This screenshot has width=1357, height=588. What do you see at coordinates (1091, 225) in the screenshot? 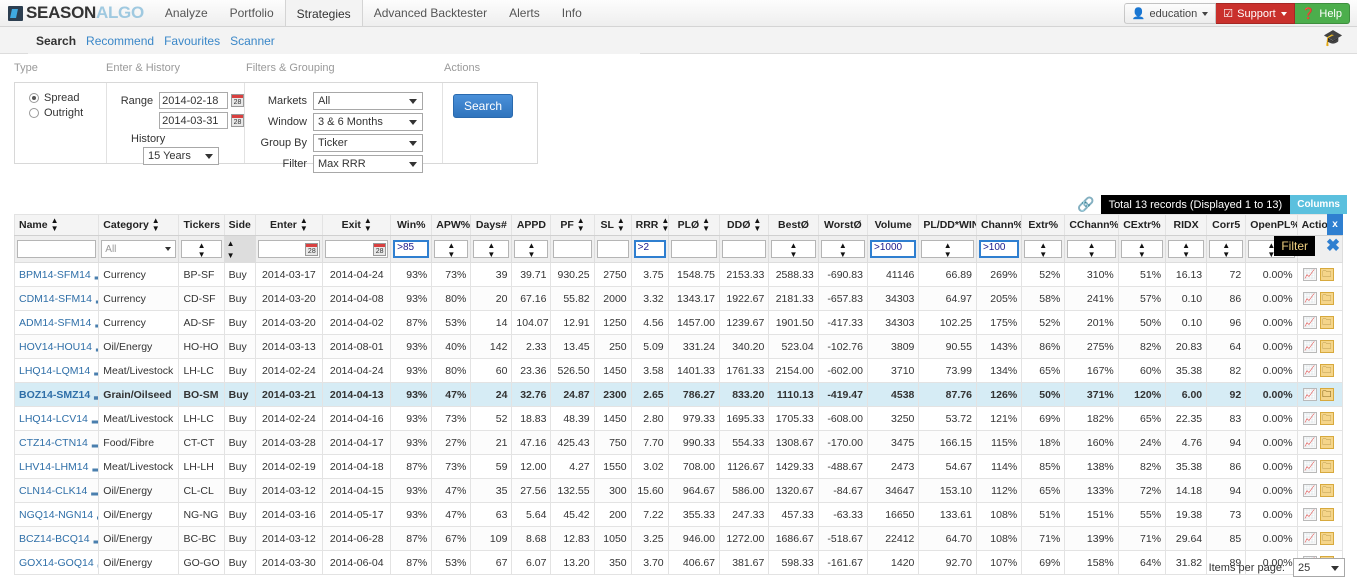
I see `col-header-cchann: CChann%` at bounding box center [1091, 225].